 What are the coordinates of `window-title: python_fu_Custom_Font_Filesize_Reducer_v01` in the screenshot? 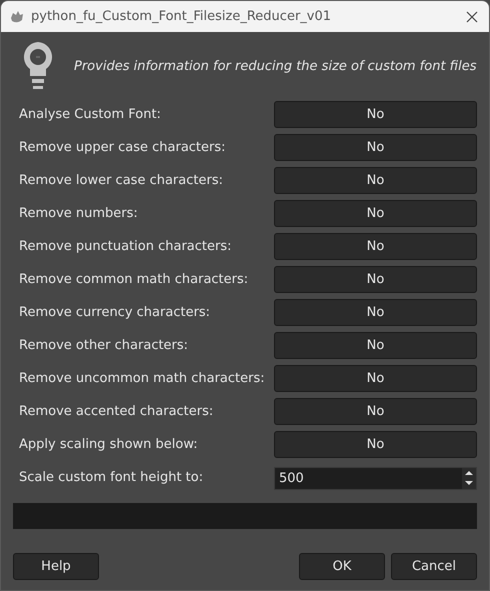 It's located at (181, 16).